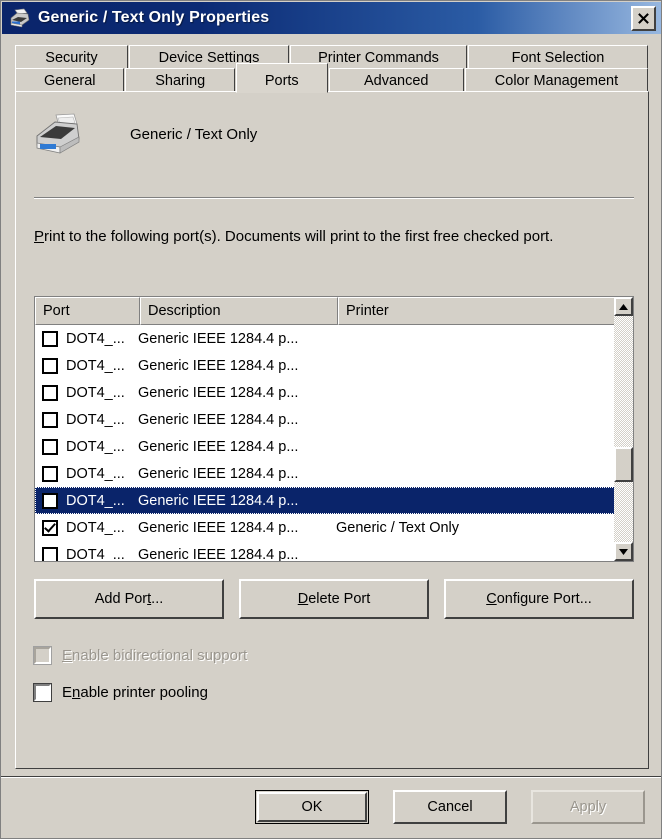 The height and width of the screenshot is (839, 662). What do you see at coordinates (58, 134) in the screenshot?
I see `printer-large-icon` at bounding box center [58, 134].